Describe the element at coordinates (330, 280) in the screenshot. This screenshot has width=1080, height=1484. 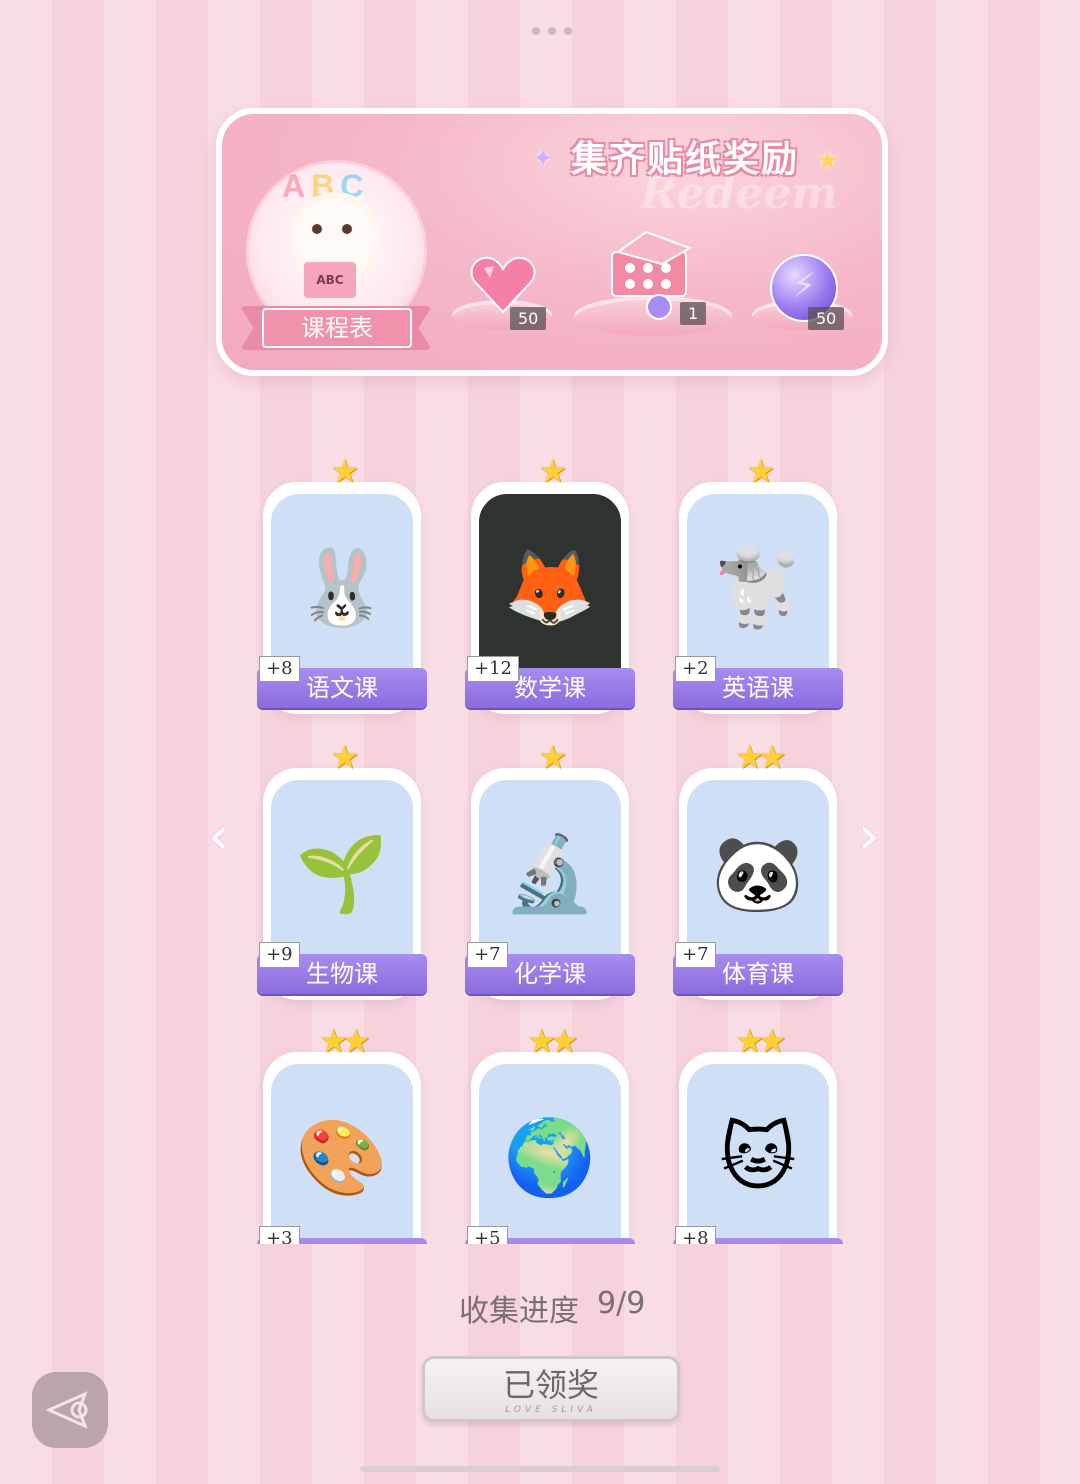
I see `abc-book-icon: ABC` at that location.